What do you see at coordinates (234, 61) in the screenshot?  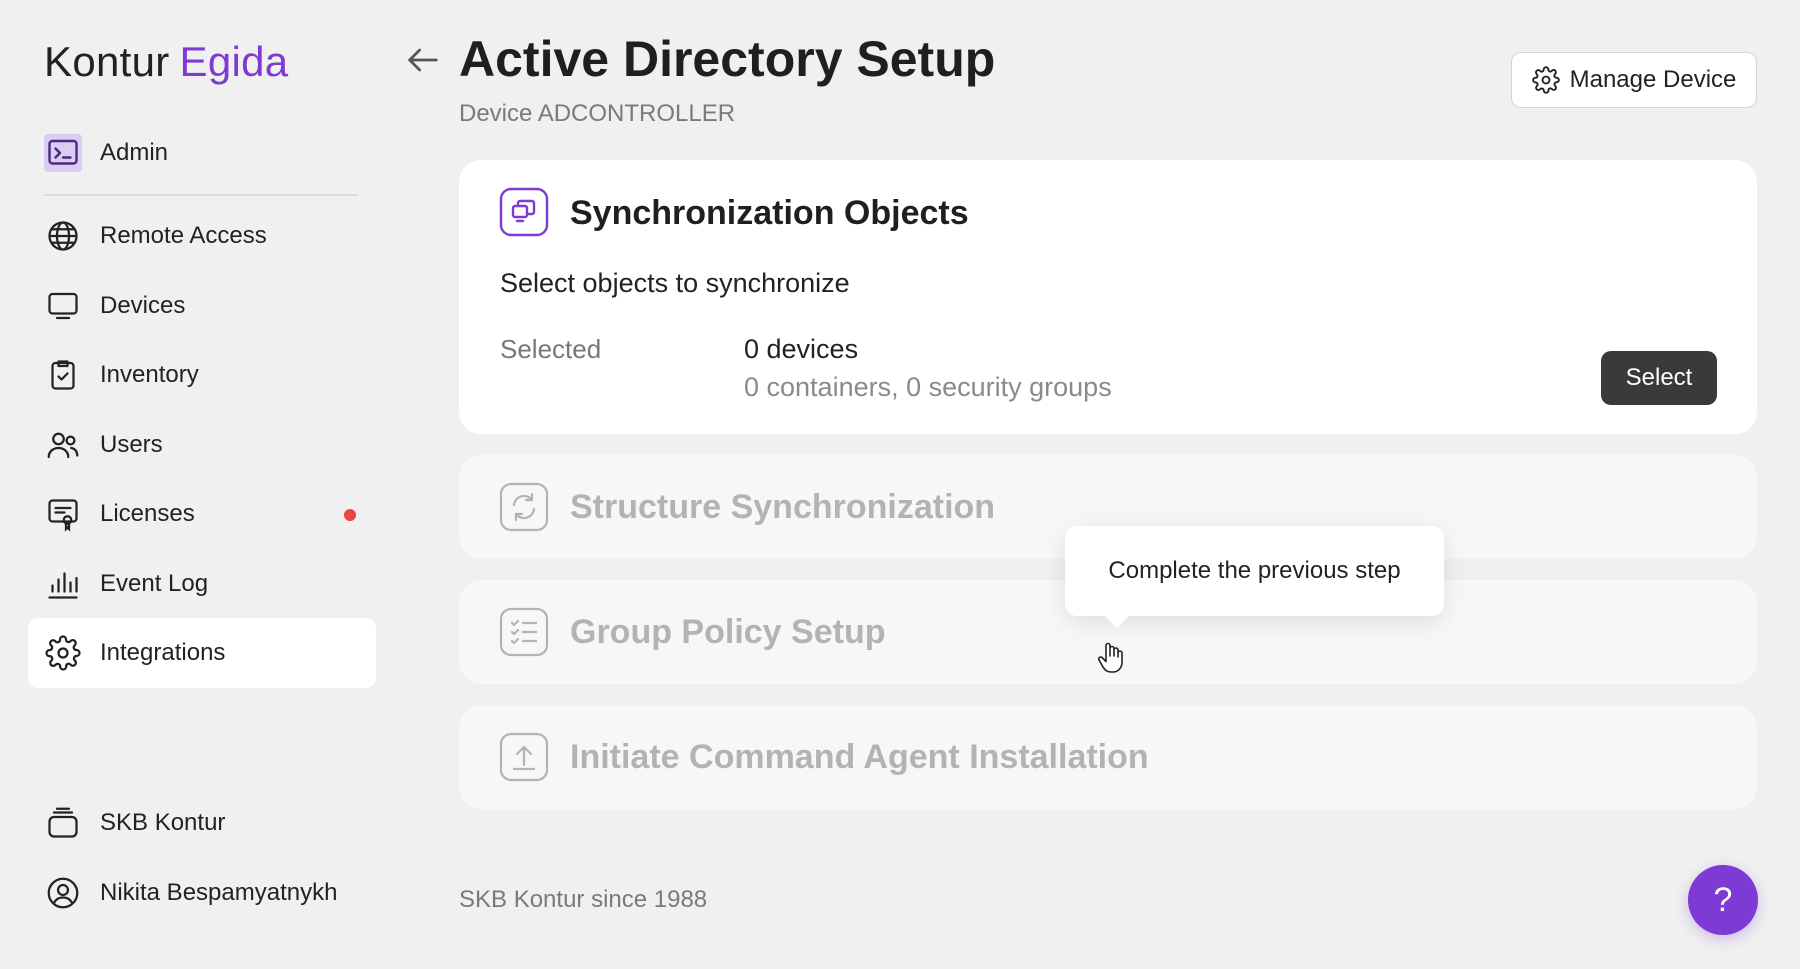 I see `brand-name-part2: Egida` at bounding box center [234, 61].